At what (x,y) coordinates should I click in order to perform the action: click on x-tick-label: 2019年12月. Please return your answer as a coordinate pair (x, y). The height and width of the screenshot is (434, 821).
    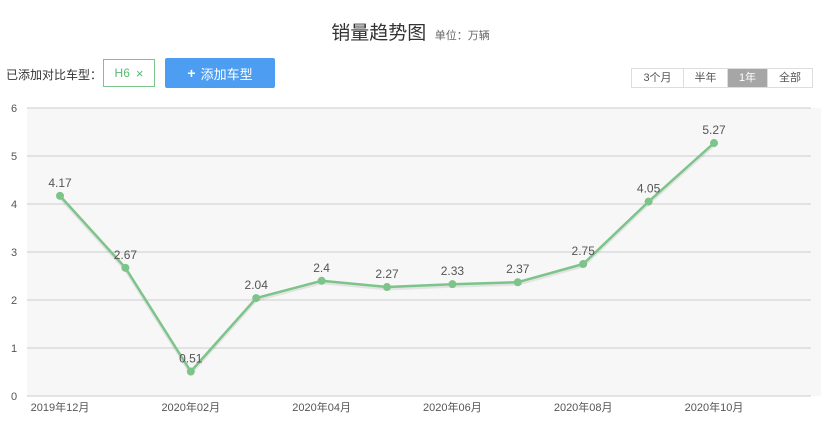
    Looking at the image, I should click on (60, 407).